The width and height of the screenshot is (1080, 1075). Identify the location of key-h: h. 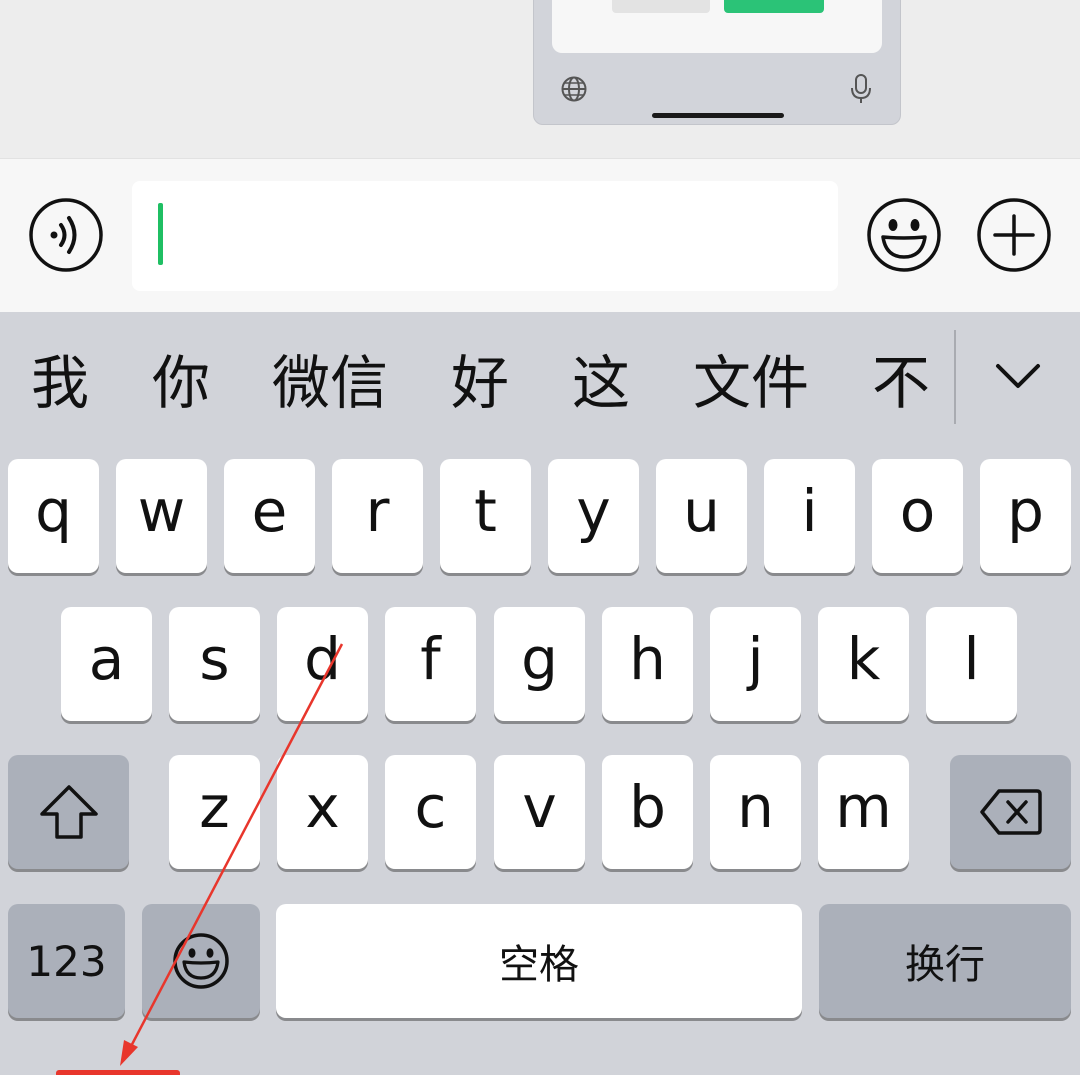
(647, 664).